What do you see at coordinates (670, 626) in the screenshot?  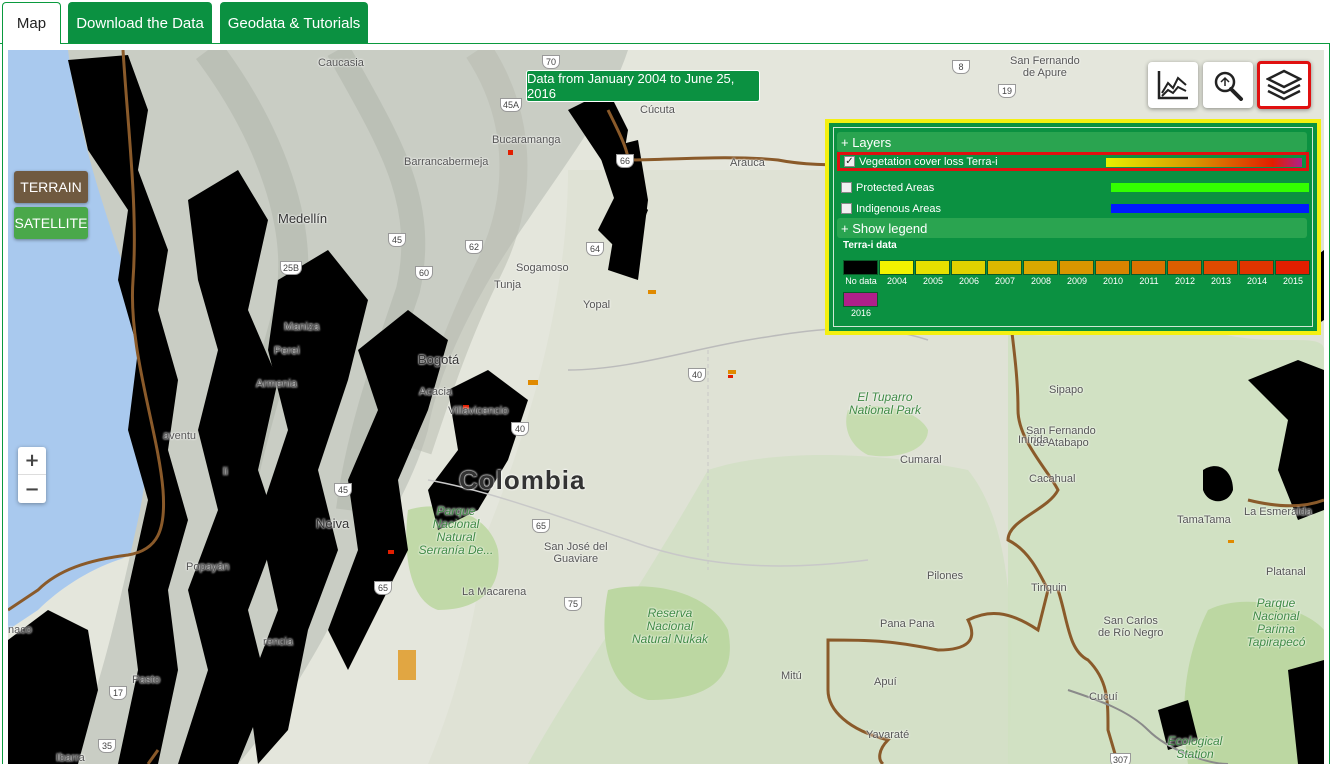 I see `park-label: Reserva Nacional Natural Nukak` at bounding box center [670, 626].